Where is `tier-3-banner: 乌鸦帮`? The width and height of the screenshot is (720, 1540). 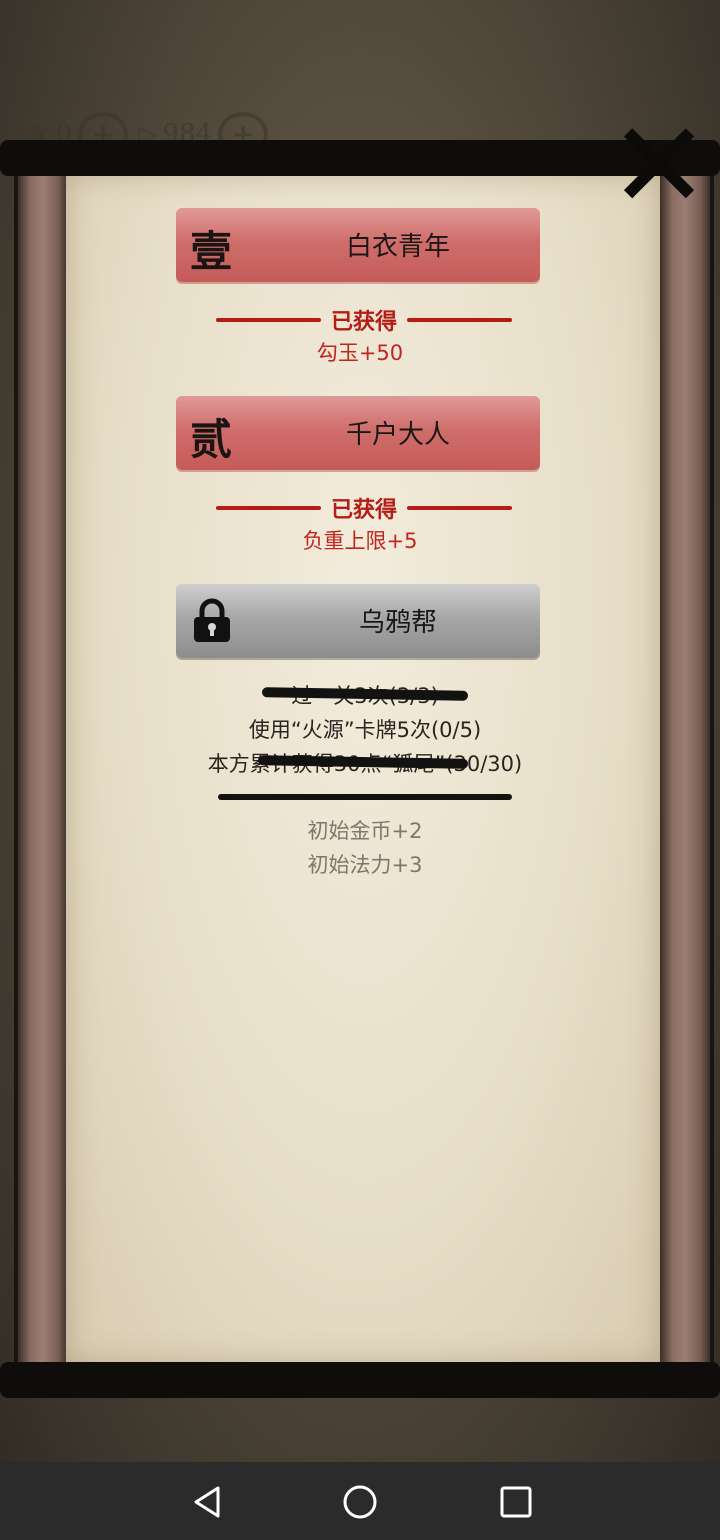 tier-3-banner: 乌鸦帮 is located at coordinates (358, 621).